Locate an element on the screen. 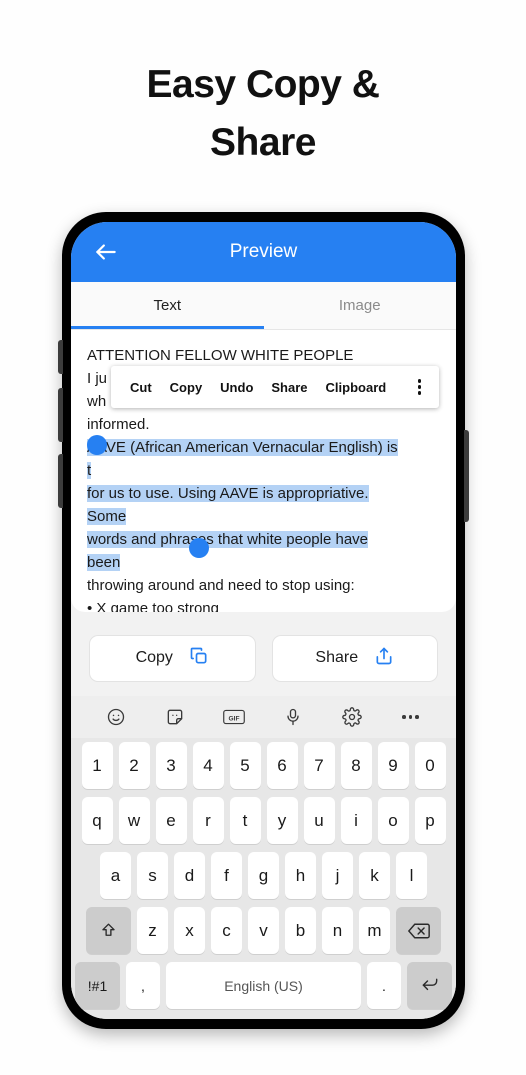 This screenshot has height=1075, width=526. symbols-key: !#1 is located at coordinates (97, 985).